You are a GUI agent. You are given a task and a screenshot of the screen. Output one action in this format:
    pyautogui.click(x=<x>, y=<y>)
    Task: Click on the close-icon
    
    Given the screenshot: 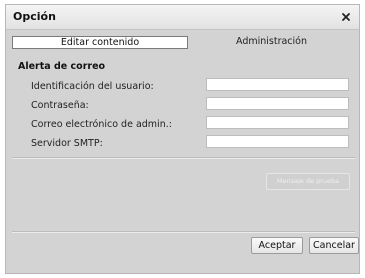 What is the action you would take?
    pyautogui.click(x=346, y=16)
    